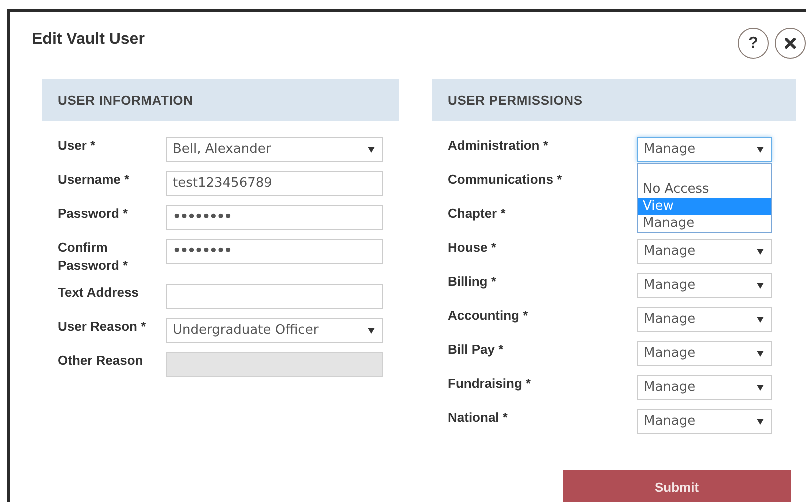 The image size is (806, 502). I want to click on close-icon, so click(790, 43).